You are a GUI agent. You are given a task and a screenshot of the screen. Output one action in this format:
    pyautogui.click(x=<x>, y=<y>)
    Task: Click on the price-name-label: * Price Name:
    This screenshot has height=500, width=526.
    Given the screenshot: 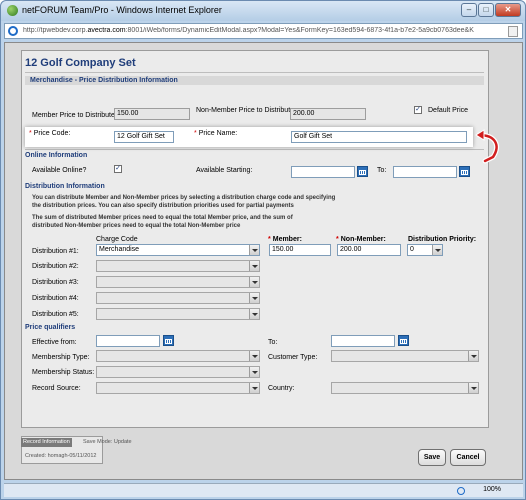 What is the action you would take?
    pyautogui.click(x=216, y=133)
    